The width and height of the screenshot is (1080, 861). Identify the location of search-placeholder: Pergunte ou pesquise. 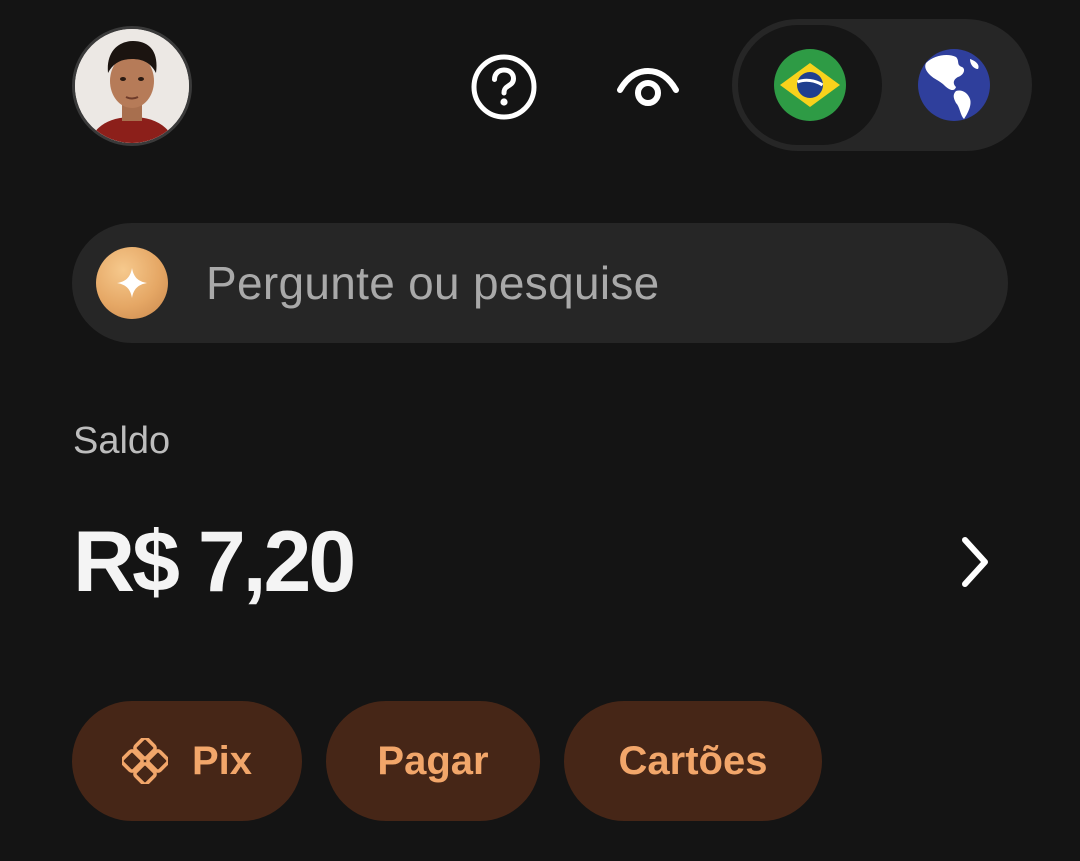
(433, 283).